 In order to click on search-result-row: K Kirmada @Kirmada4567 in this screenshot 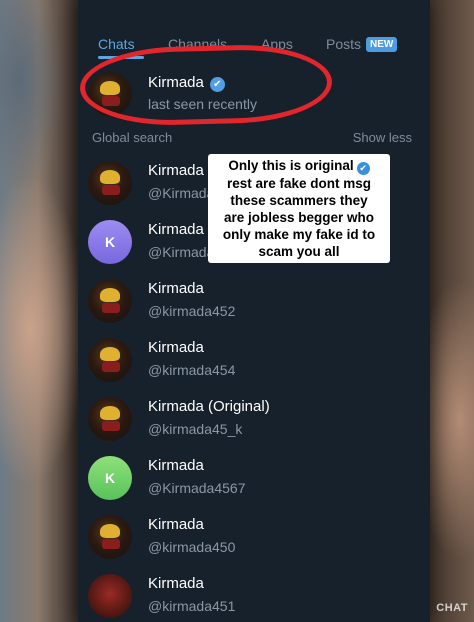, I will do `click(254, 478)`.